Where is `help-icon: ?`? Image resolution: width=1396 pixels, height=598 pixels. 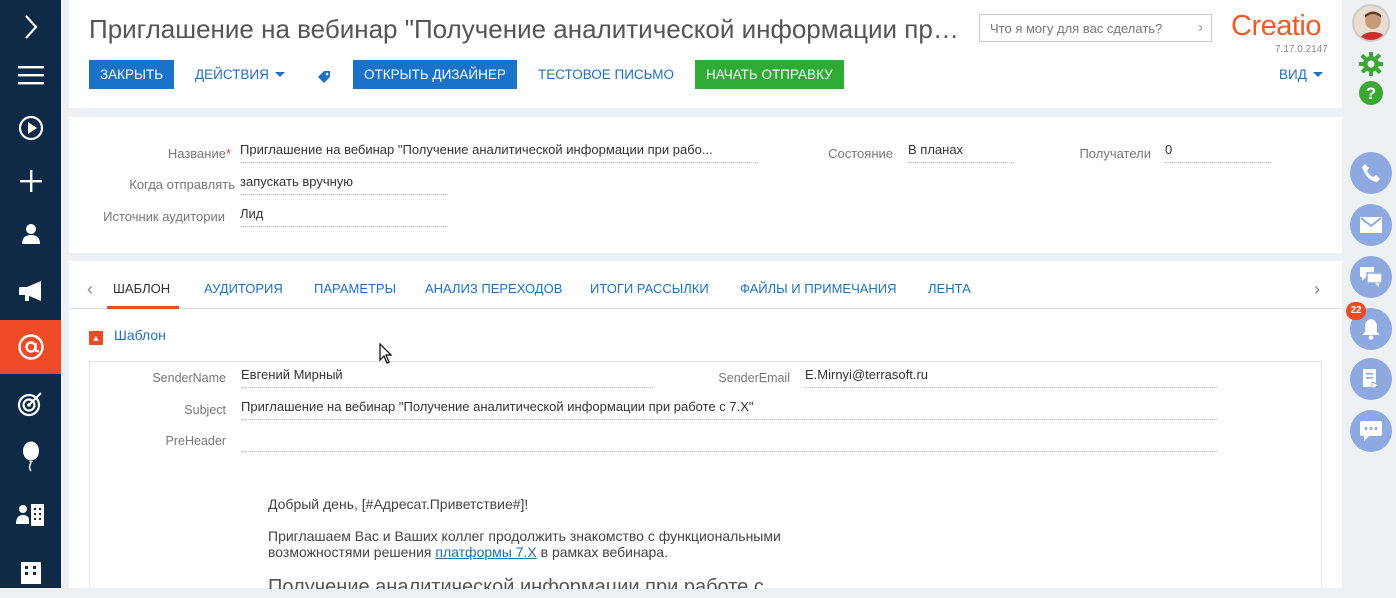
help-icon: ? is located at coordinates (1371, 93).